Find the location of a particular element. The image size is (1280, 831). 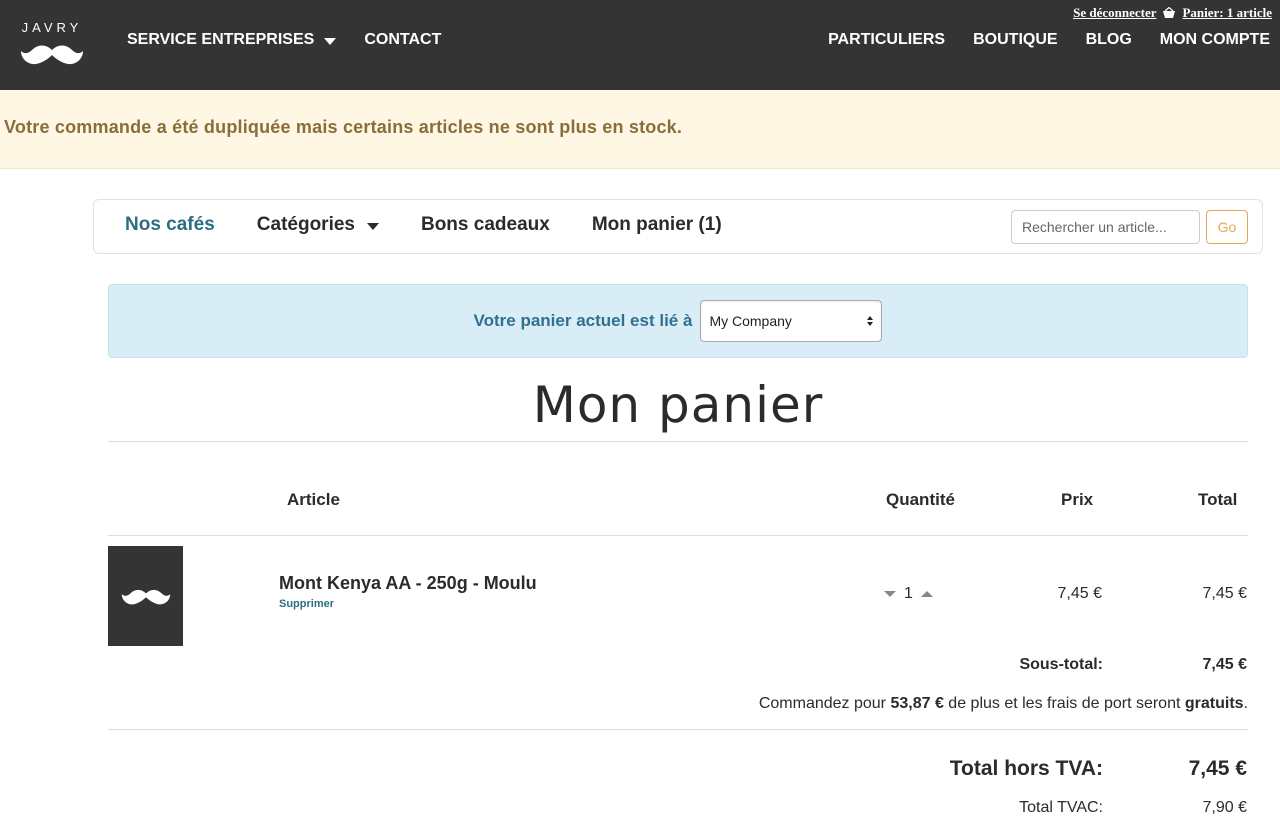

column-header-total: Total is located at coordinates (1218, 499).